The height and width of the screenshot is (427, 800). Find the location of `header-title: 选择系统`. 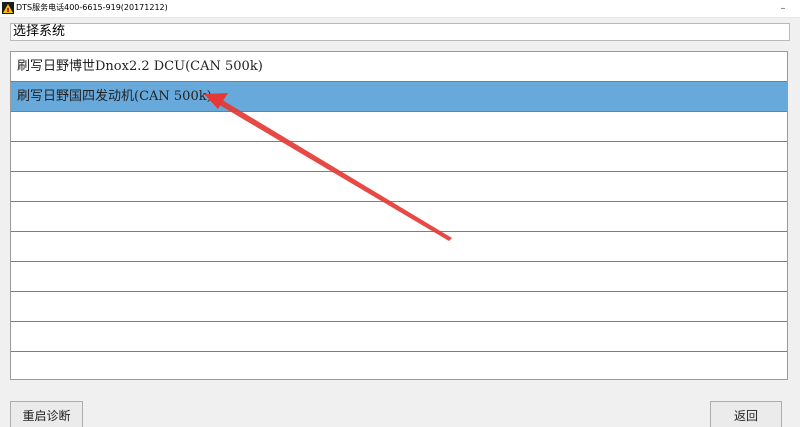

header-title: 选择系统 is located at coordinates (39, 31).